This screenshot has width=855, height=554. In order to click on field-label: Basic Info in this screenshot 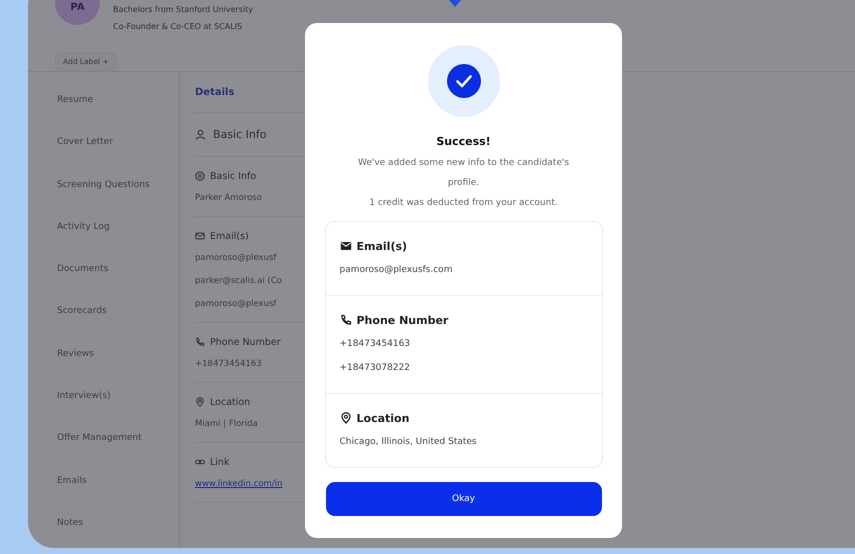, I will do `click(233, 176)`.